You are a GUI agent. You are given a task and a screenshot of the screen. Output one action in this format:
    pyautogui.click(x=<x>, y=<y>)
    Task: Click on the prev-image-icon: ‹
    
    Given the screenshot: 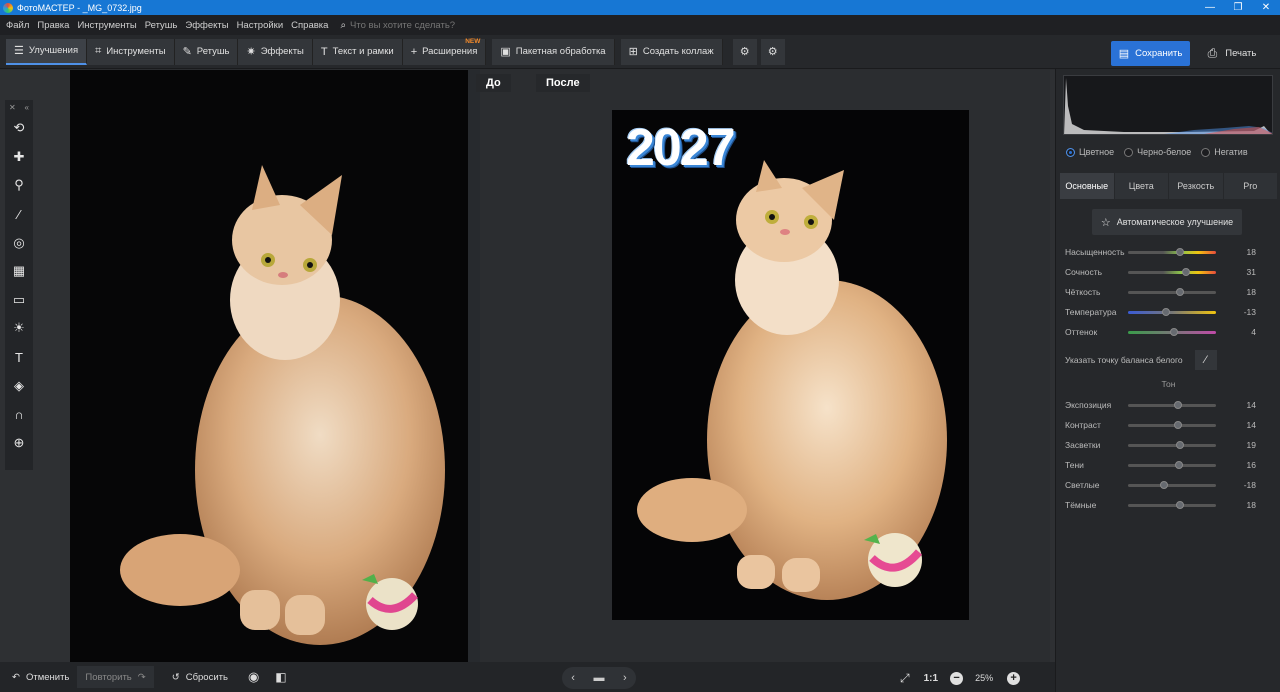 What is the action you would take?
    pyautogui.click(x=573, y=678)
    